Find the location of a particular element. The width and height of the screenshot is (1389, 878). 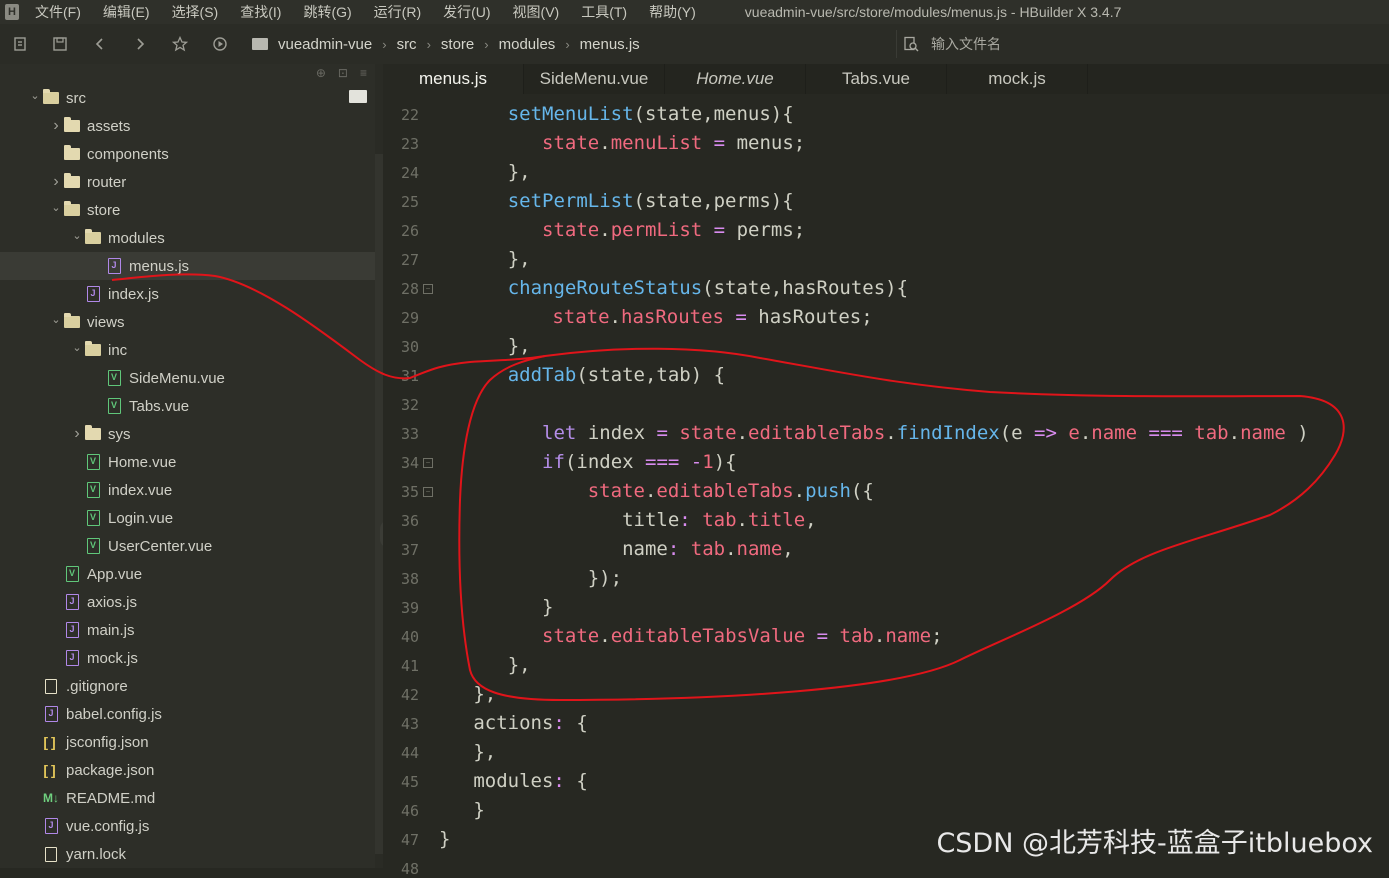

menu-item: 查找(I) is located at coordinates (260, 12).